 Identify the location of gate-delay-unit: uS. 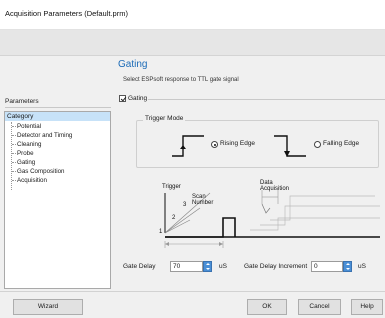
(223, 266).